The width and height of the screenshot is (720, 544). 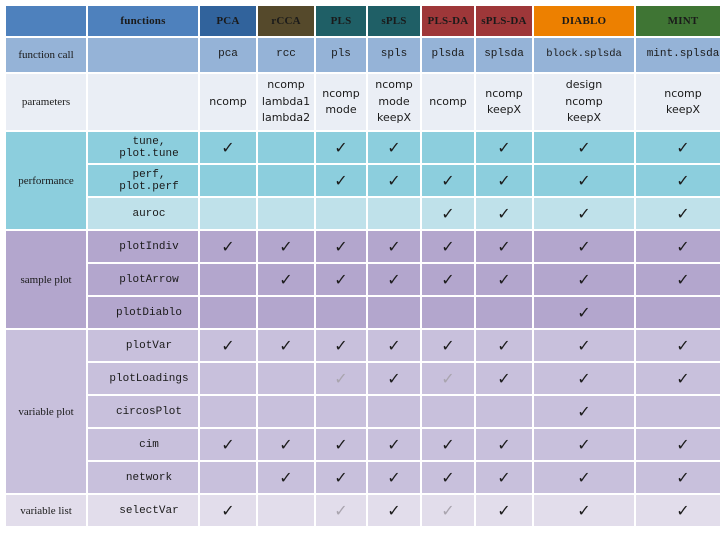 I want to click on check-plotloadings-pls: ✓, so click(x=341, y=378).